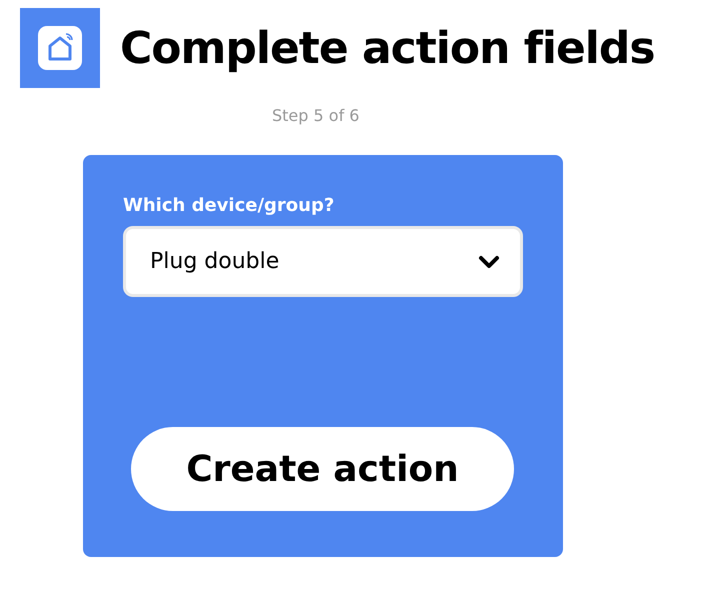  What do you see at coordinates (323, 261) in the screenshot?
I see `device-select: Plug double` at bounding box center [323, 261].